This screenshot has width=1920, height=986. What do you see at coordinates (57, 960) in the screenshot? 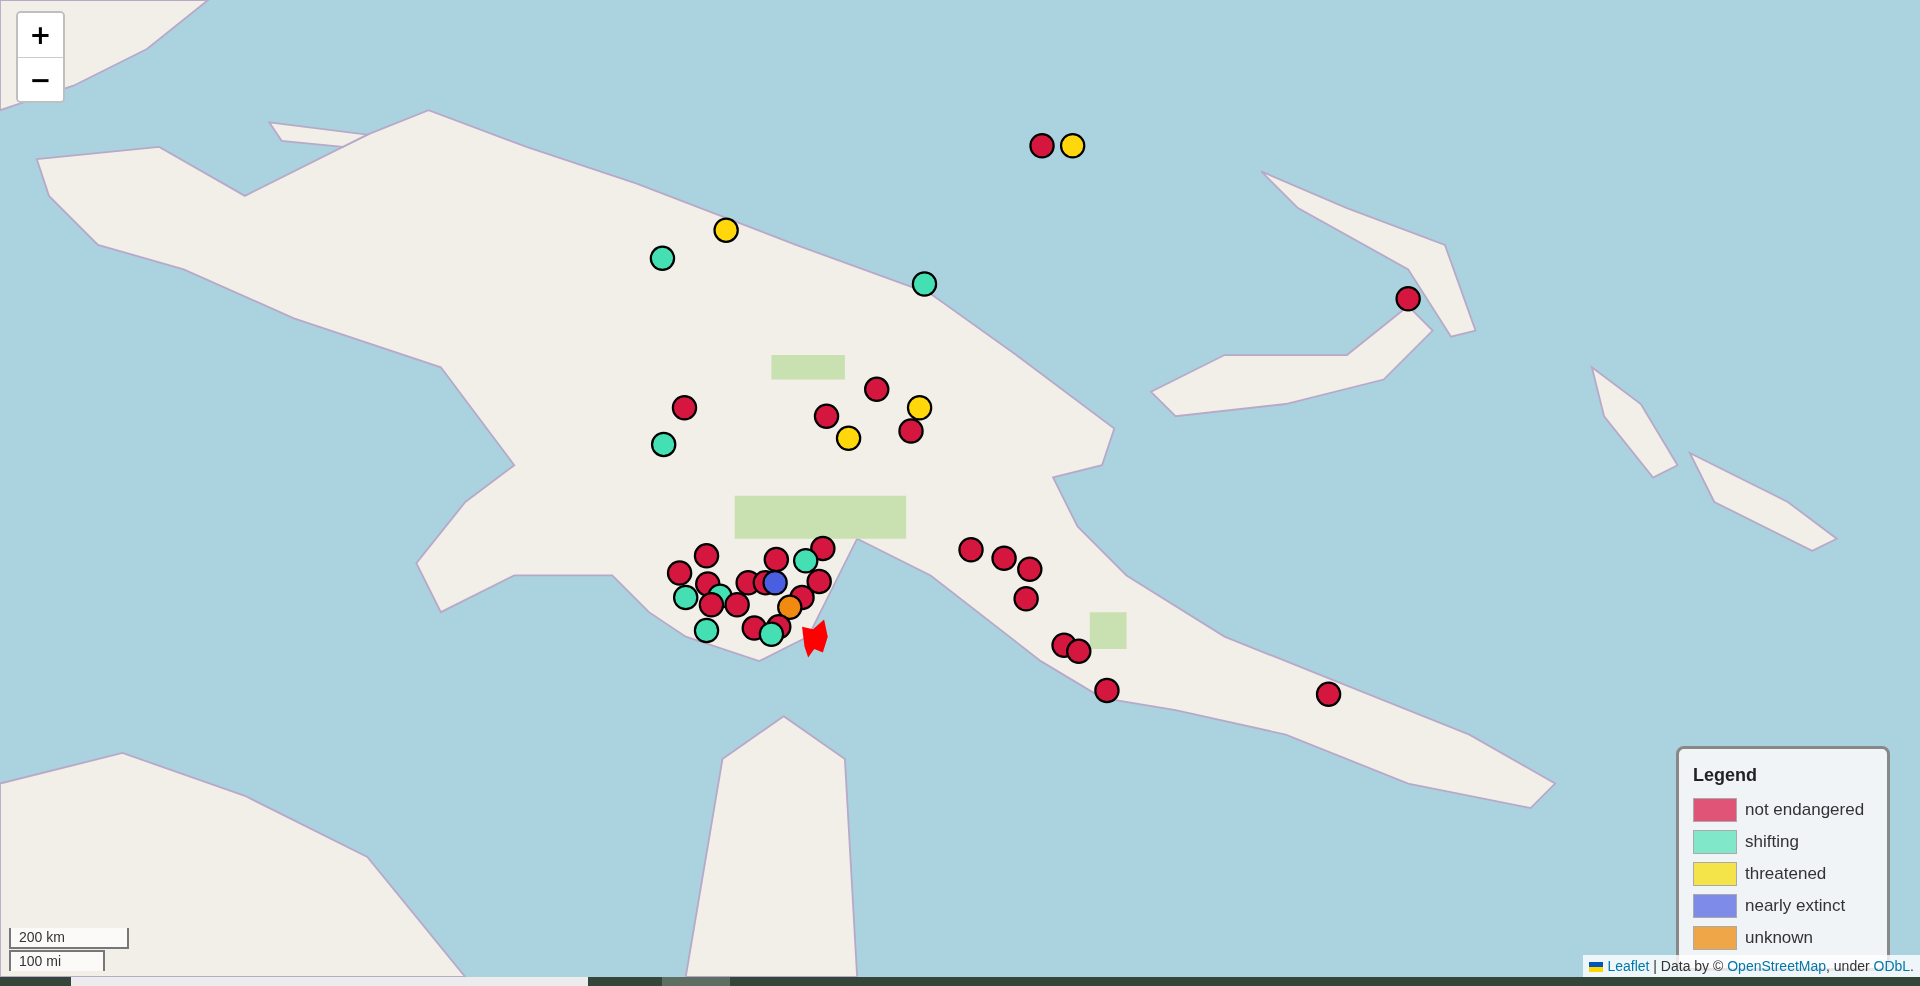
I see `scale-bar: 100 mi` at bounding box center [57, 960].